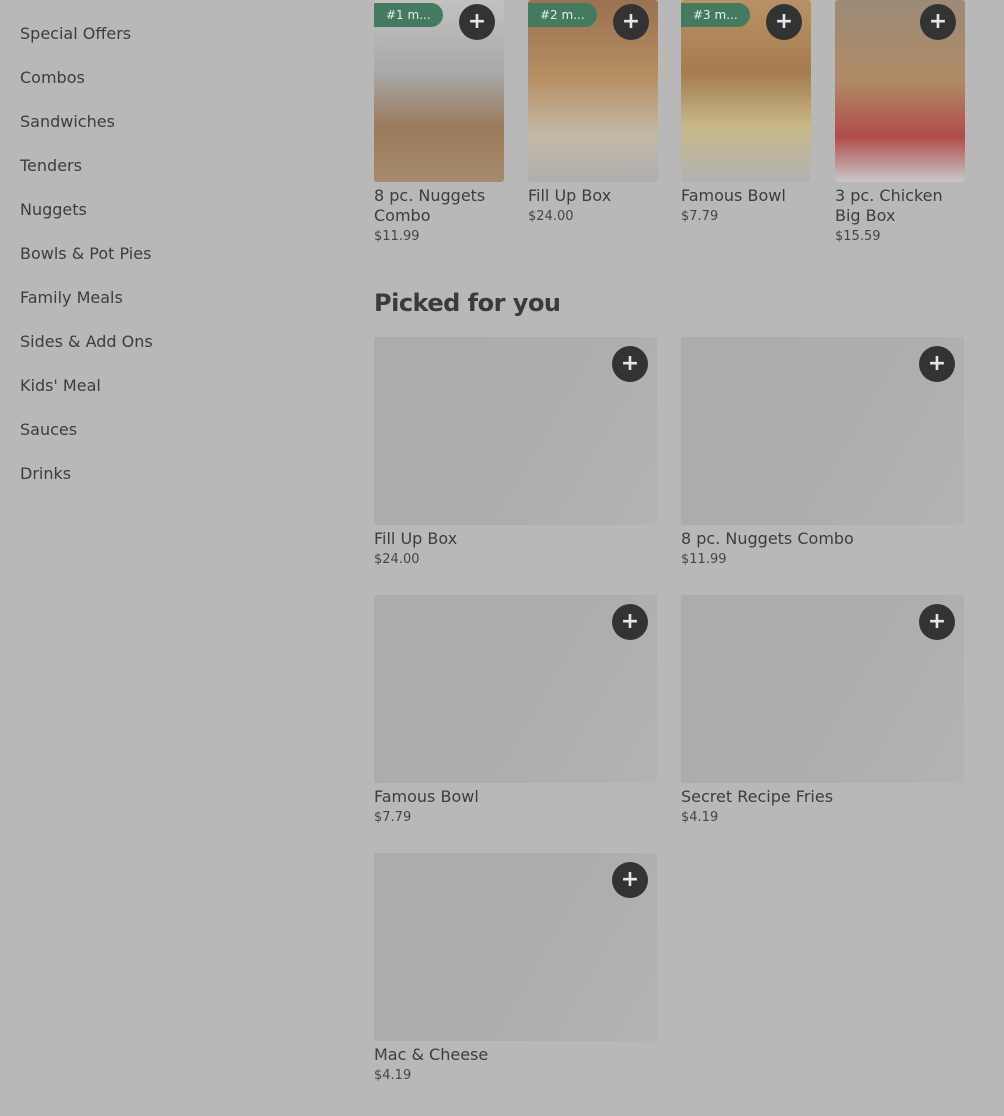 The image size is (1004, 1116). I want to click on product-image: #3 m... +, so click(746, 91).